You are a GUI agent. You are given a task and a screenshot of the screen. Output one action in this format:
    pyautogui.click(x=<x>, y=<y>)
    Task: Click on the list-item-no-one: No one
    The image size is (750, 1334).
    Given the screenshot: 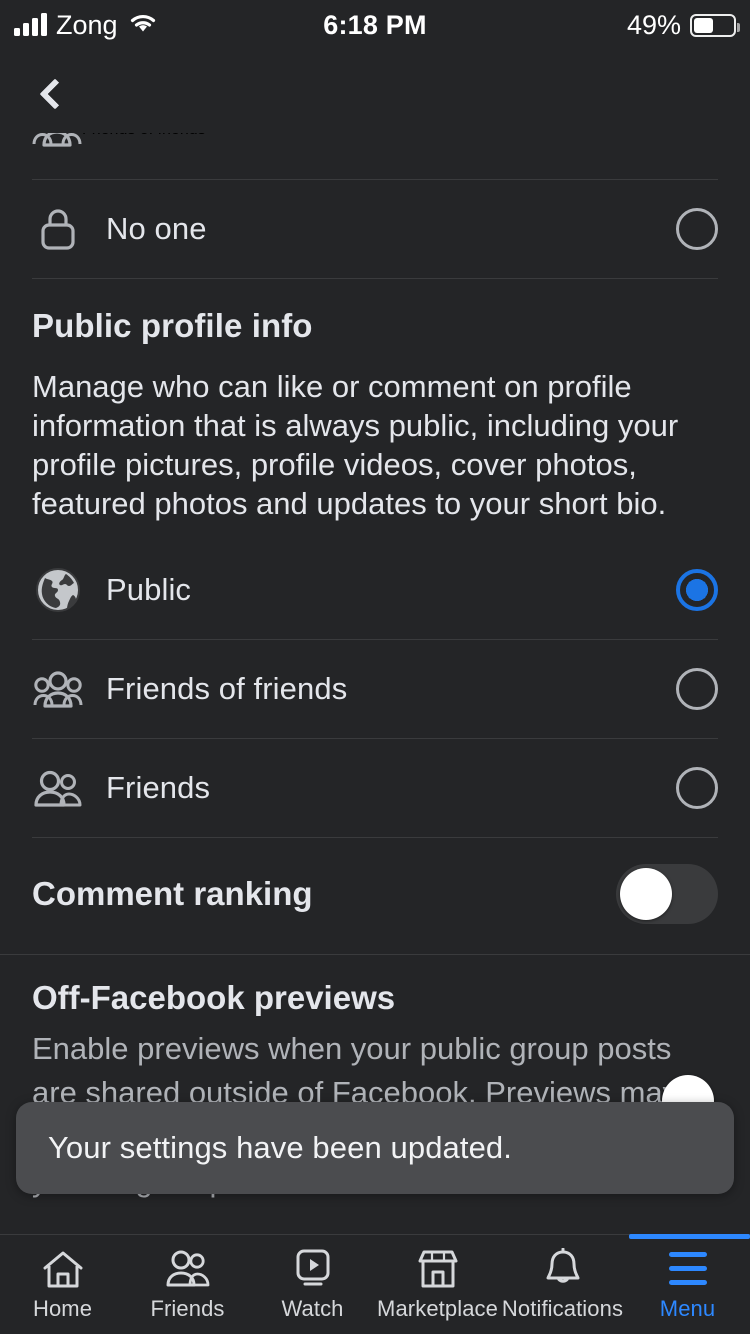 What is the action you would take?
    pyautogui.click(x=375, y=229)
    